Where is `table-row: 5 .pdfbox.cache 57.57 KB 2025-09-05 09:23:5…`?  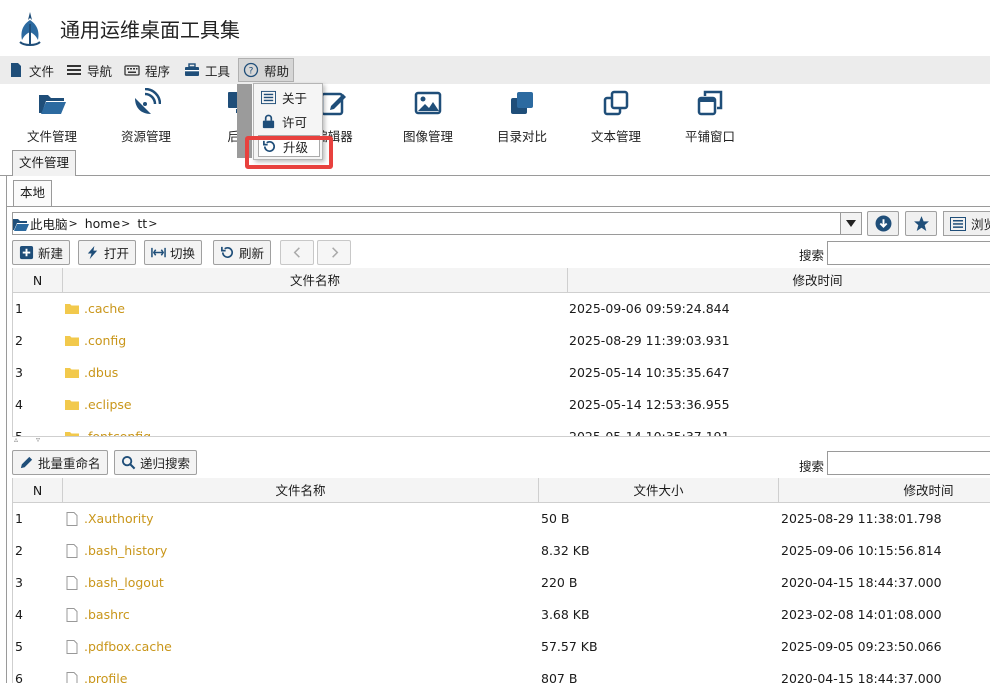 table-row: 5 .pdfbox.cache 57.57 KB 2025-09-05 09:23:5… is located at coordinates (501, 647).